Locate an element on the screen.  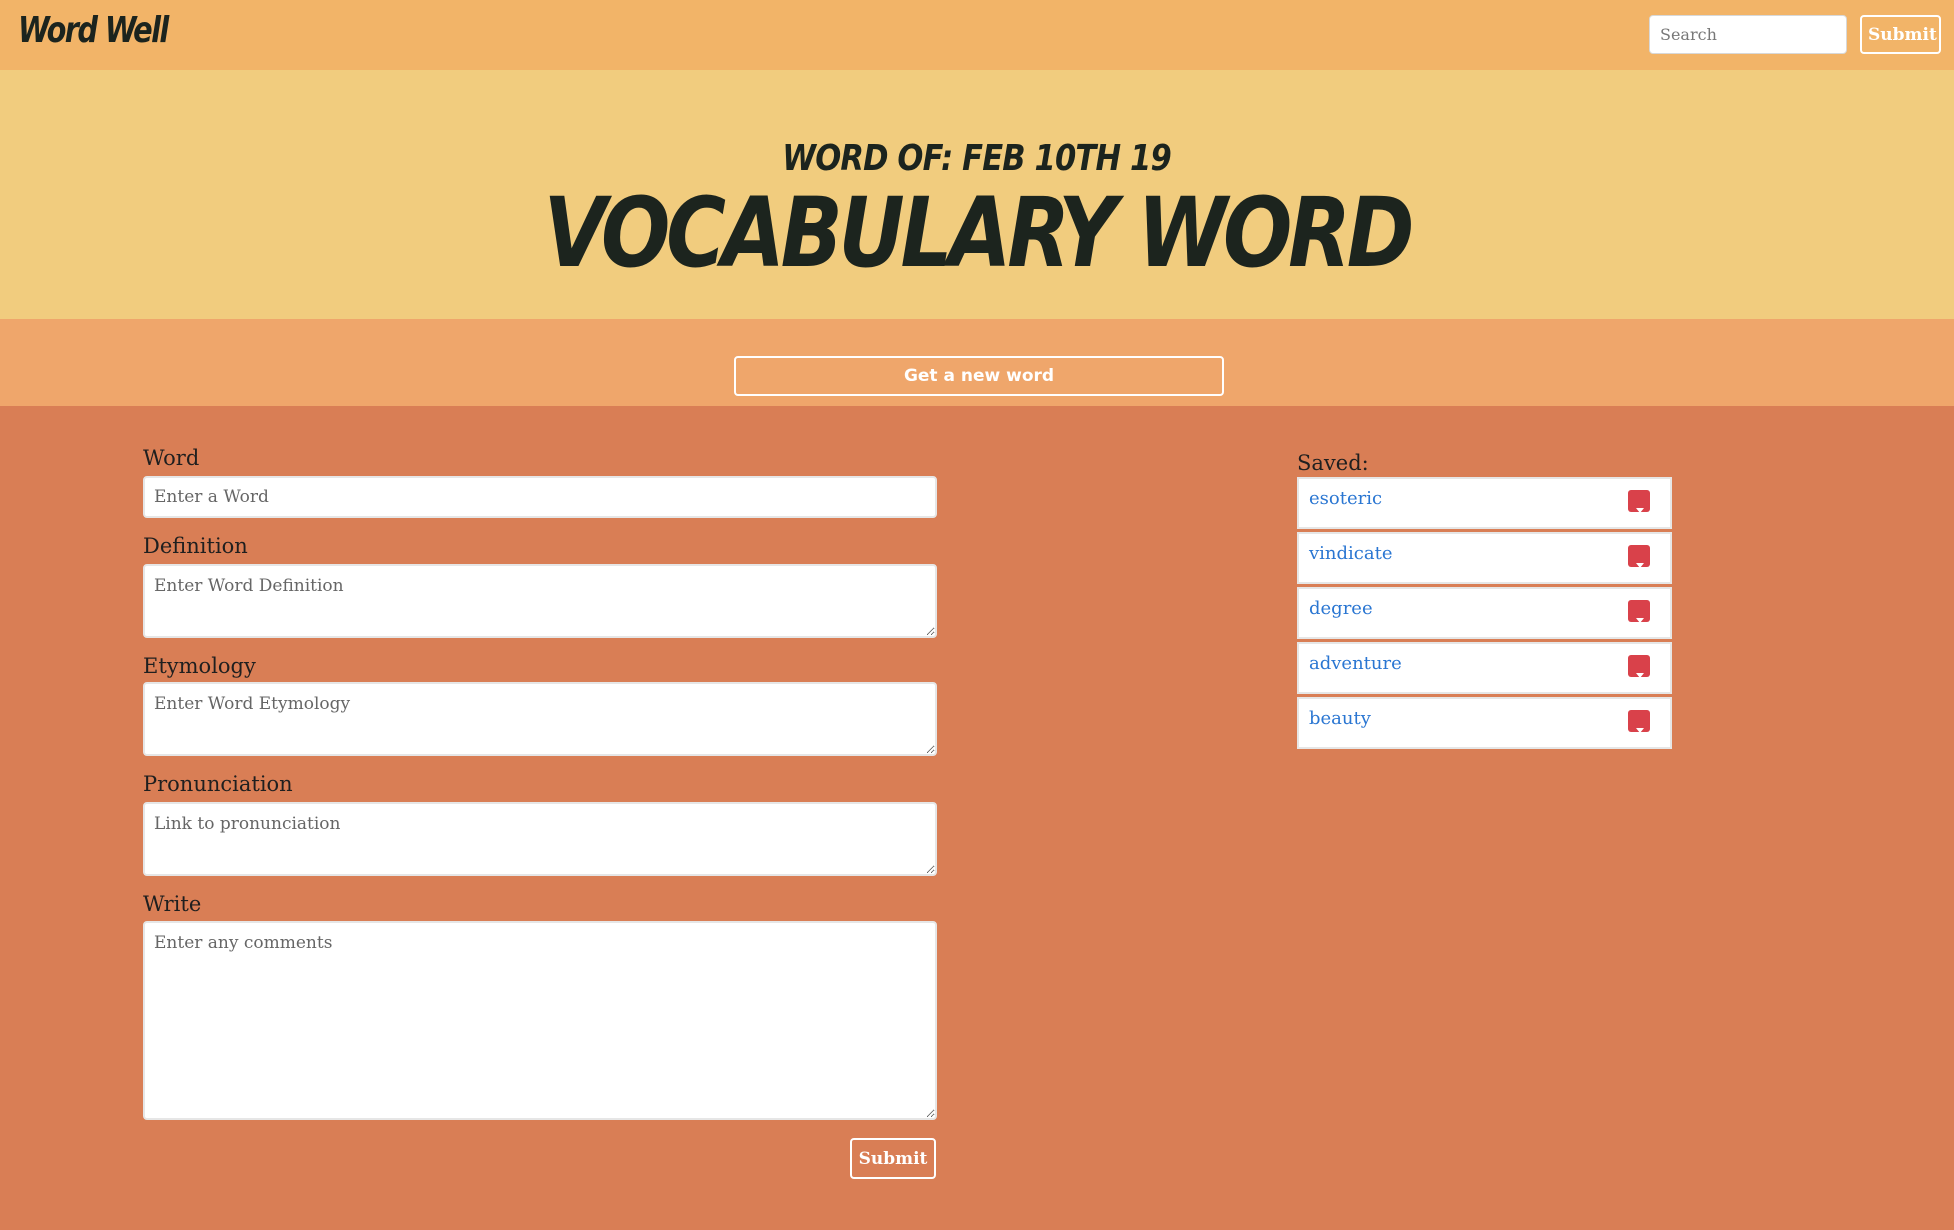
saved-word-item: esoteric is located at coordinates (1484, 503).